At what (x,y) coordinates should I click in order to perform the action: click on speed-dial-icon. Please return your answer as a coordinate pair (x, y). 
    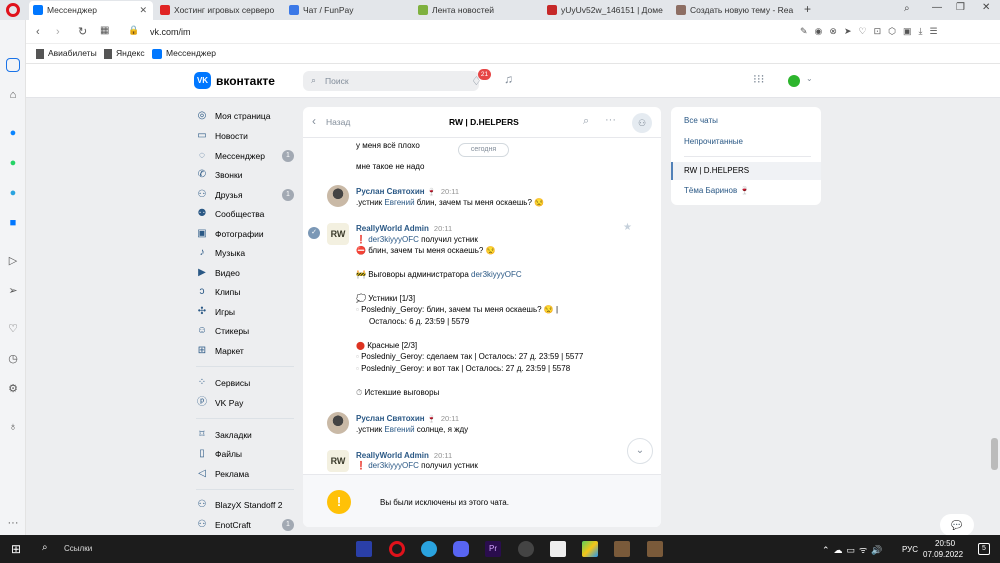
    Looking at the image, I should click on (13, 65).